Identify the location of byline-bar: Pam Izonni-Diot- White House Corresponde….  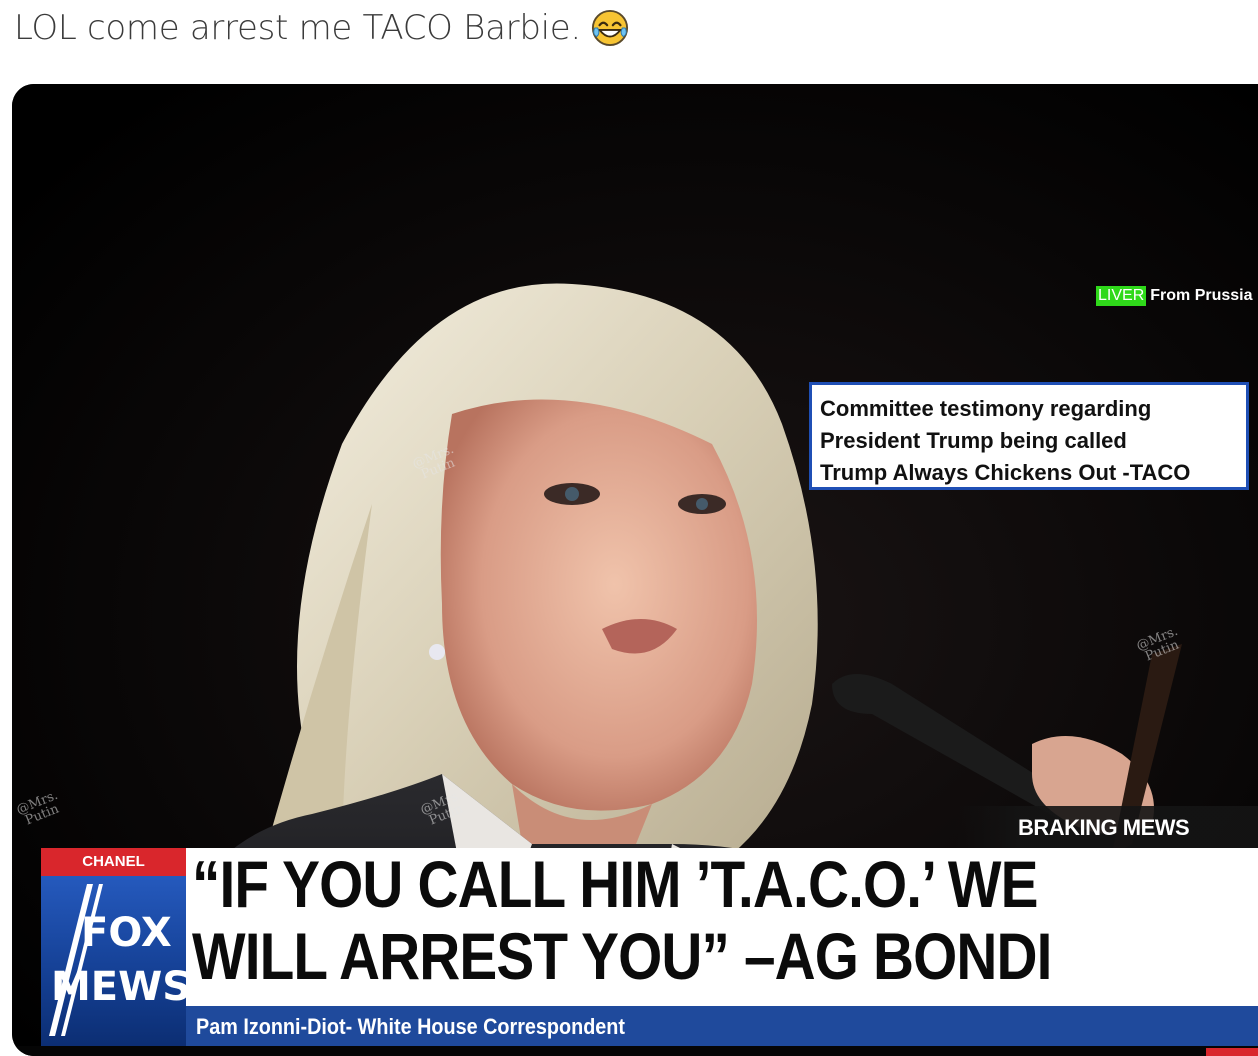
(722, 1026).